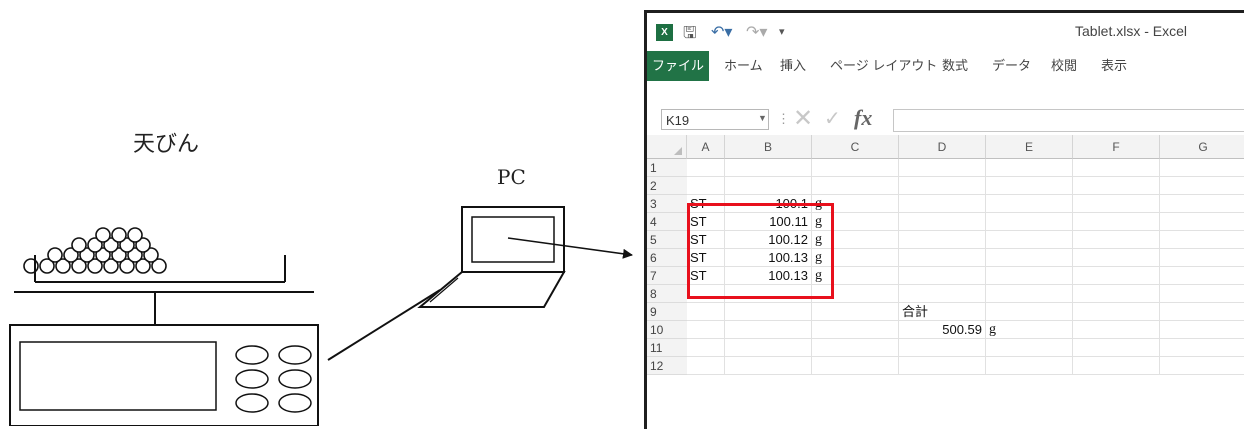 The height and width of the screenshot is (429, 1244). Describe the element at coordinates (1064, 66) in the screenshot. I see `tab-review: 校閲` at that location.